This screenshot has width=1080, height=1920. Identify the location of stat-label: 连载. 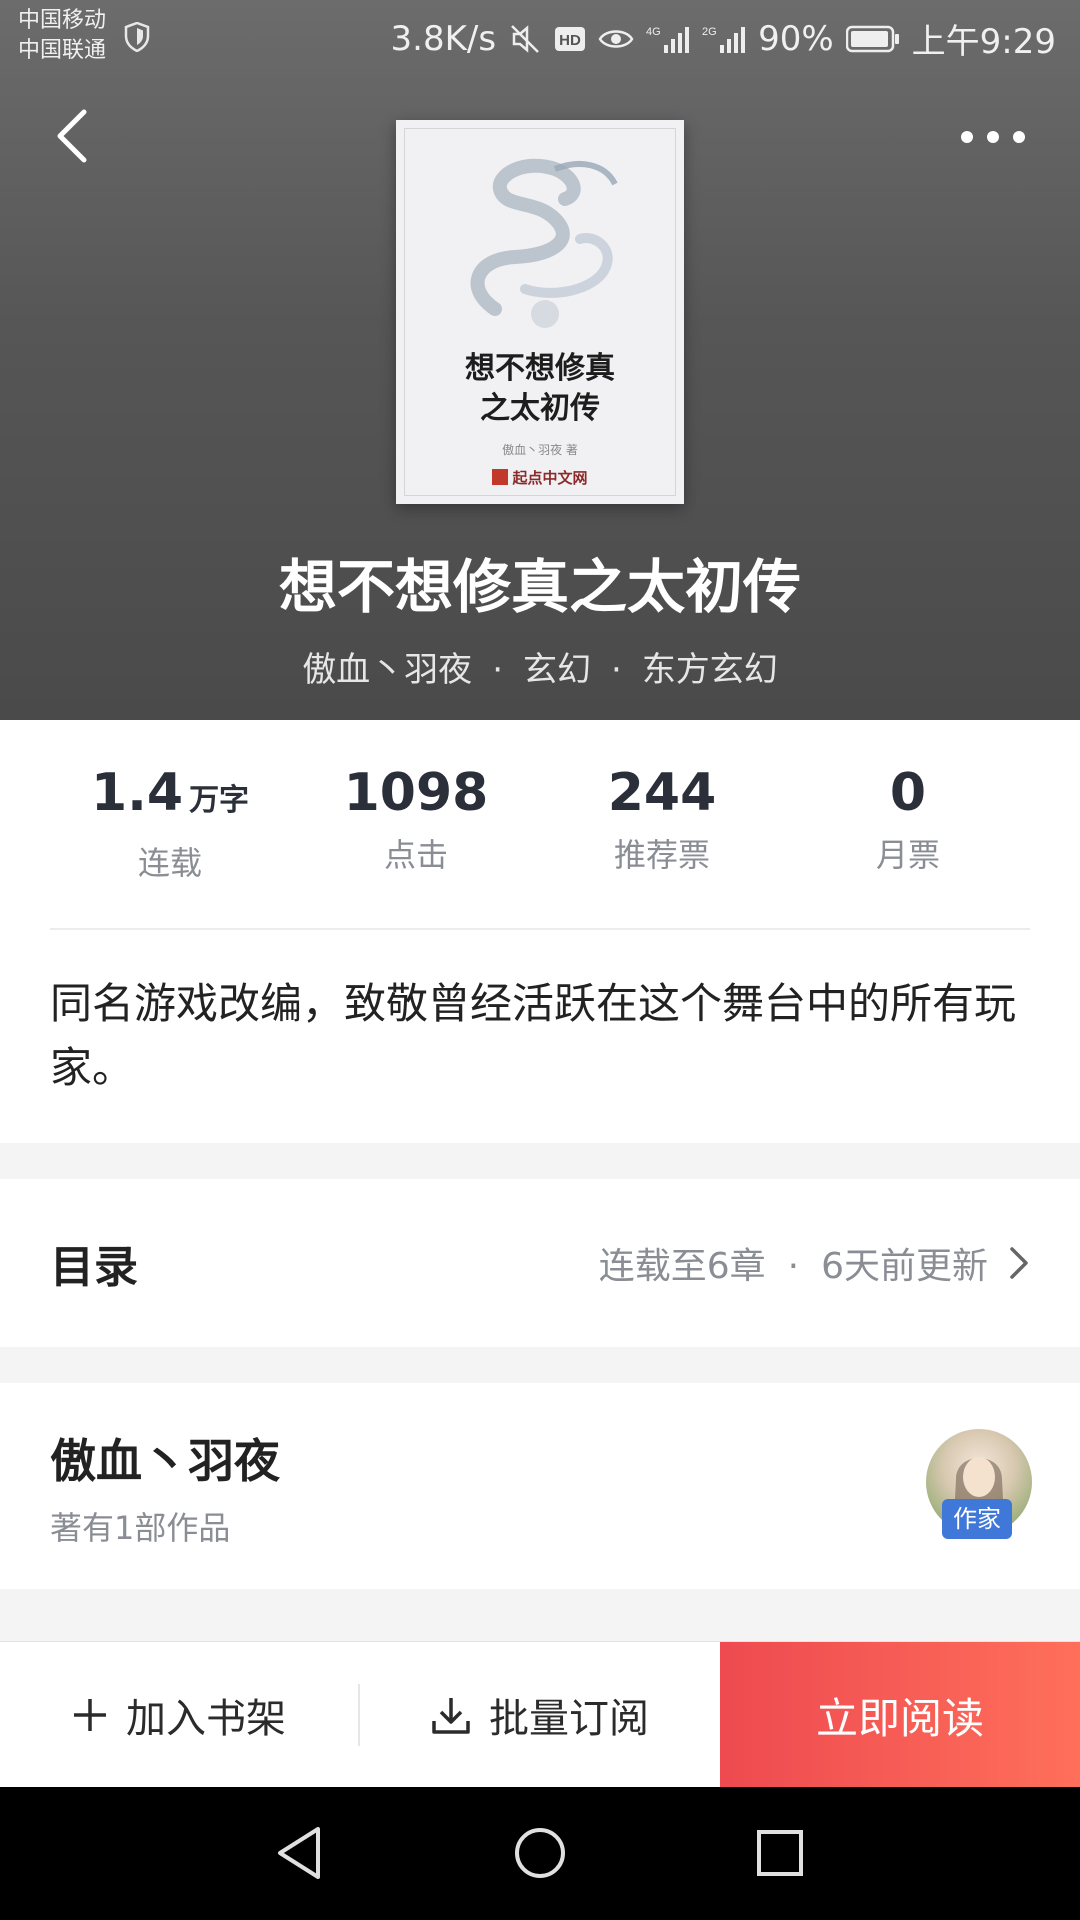
(169, 863).